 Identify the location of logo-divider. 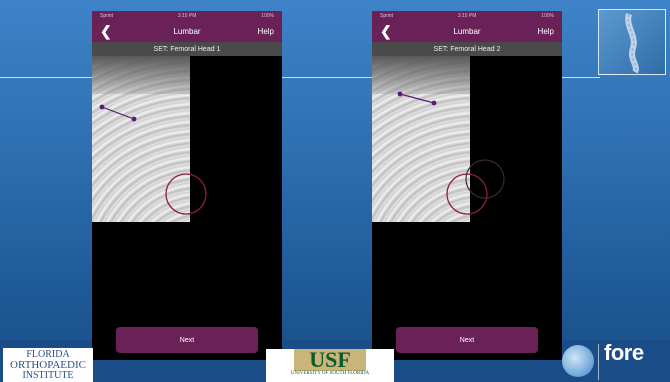
(598, 362).